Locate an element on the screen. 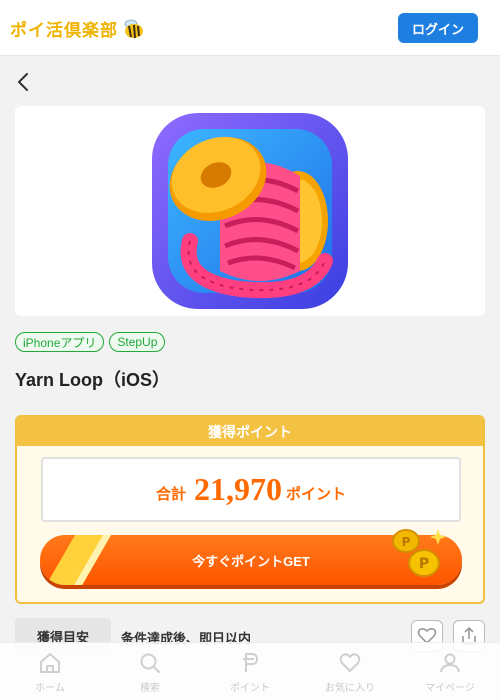 The height and width of the screenshot is (700, 500). nav-label-home: ホーム is located at coordinates (50, 688).